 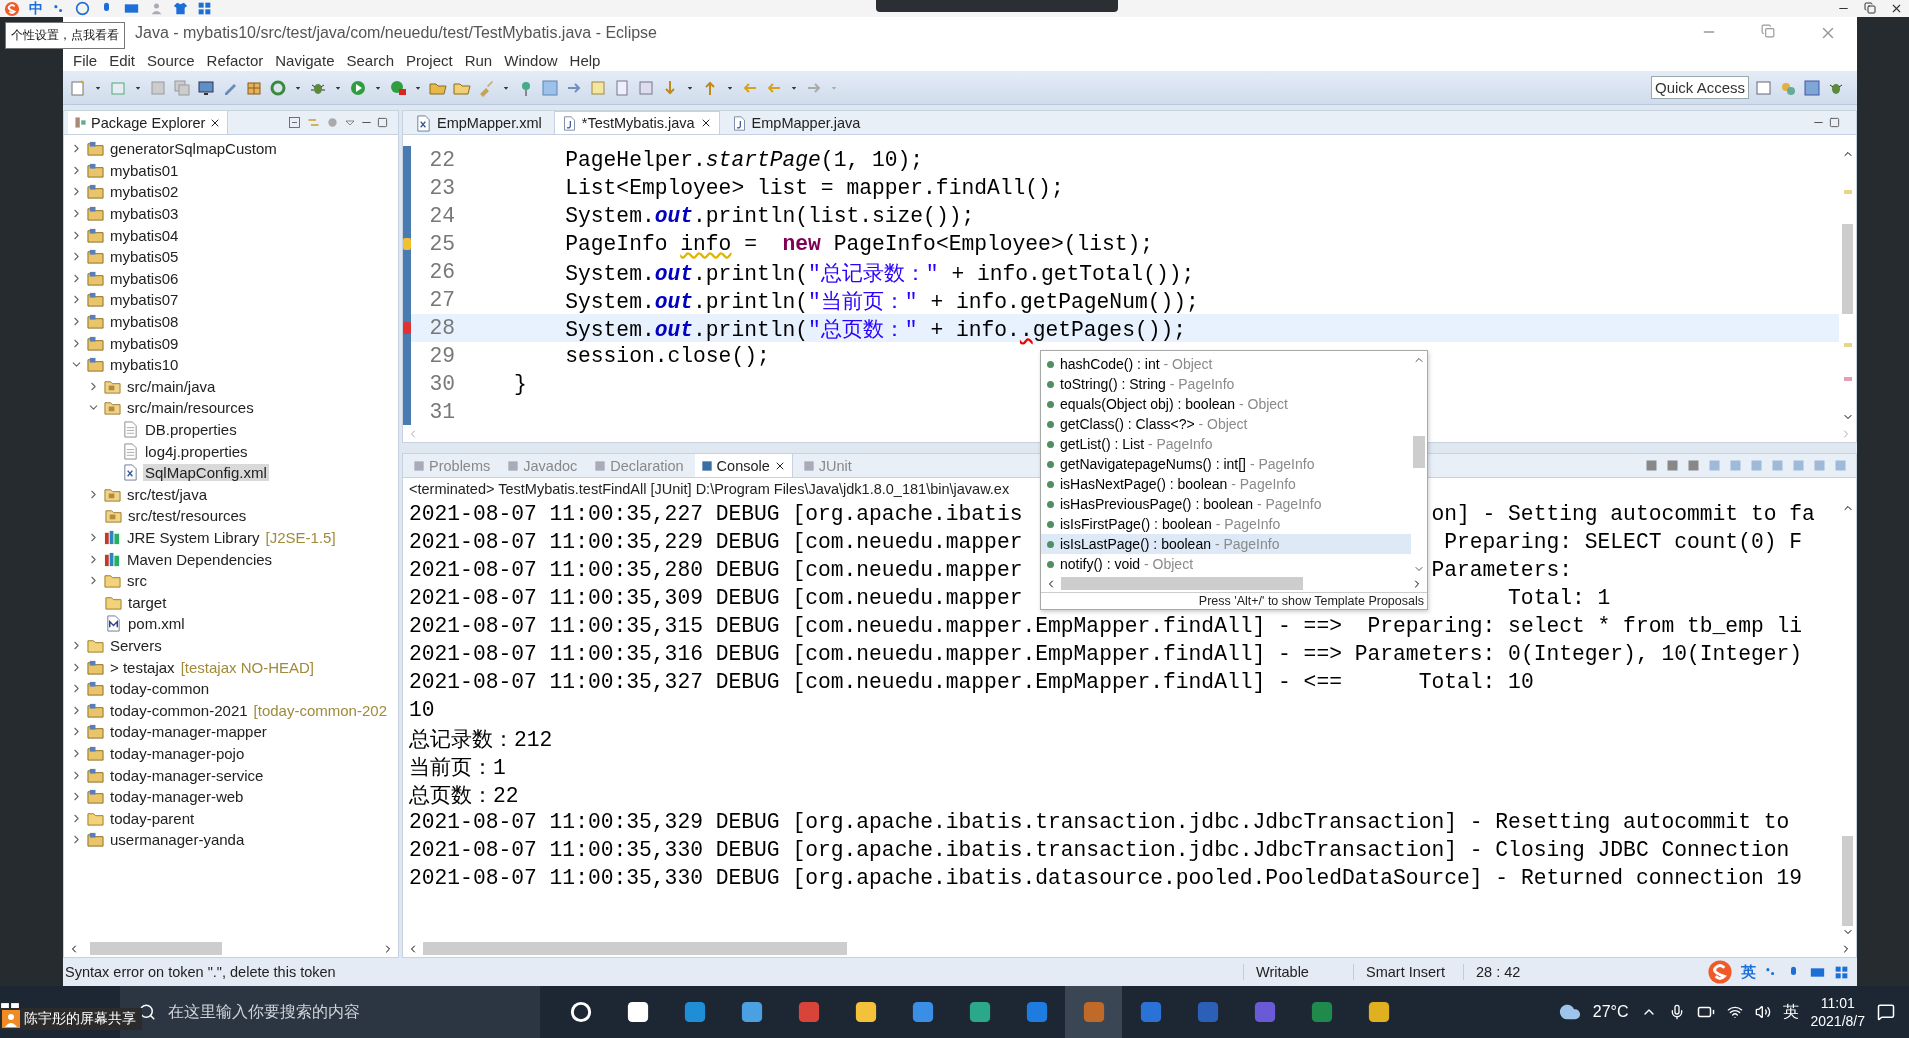 I want to click on tree-item: mybatis10, so click(x=144, y=365).